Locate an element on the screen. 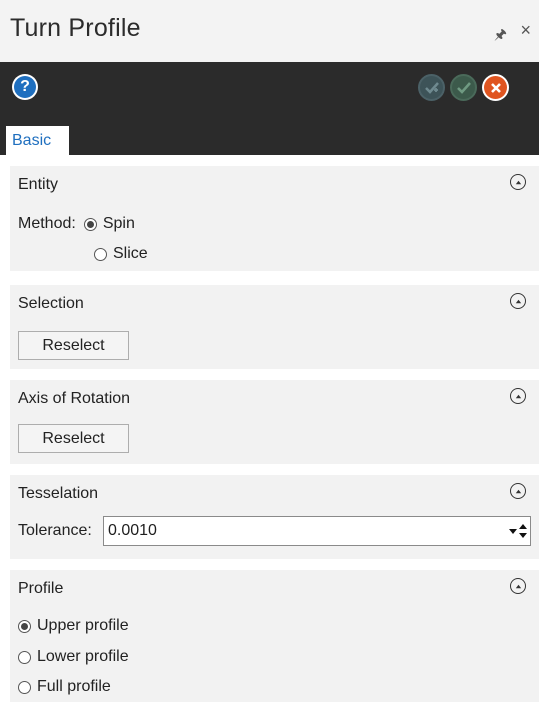  radio-full-profile-label: Full profile is located at coordinates (74, 686).